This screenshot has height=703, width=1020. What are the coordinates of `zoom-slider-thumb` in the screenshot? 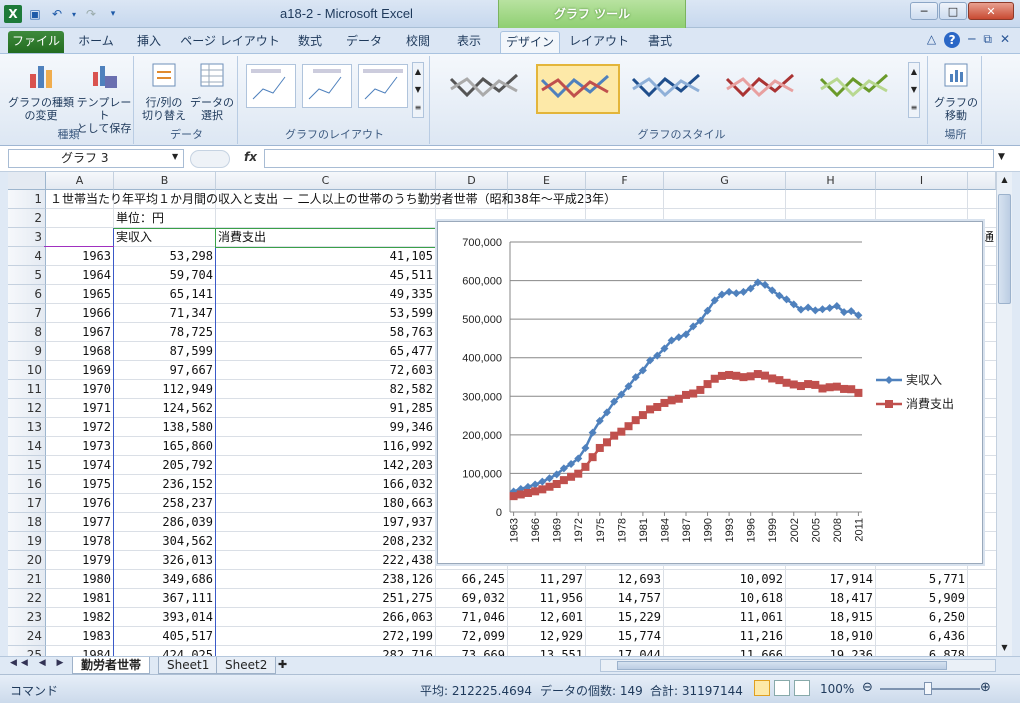 It's located at (928, 688).